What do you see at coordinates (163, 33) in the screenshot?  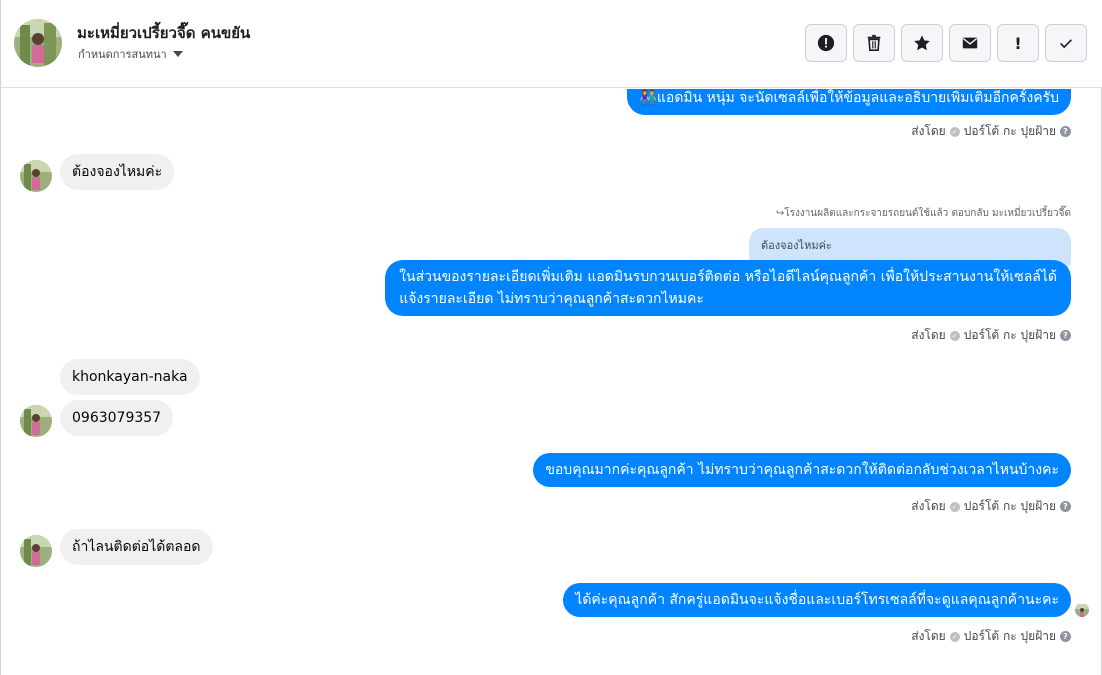 I see `contact-name: มะเหมี่ยวเปรี้ยวจี๊ด คนขยัน` at bounding box center [163, 33].